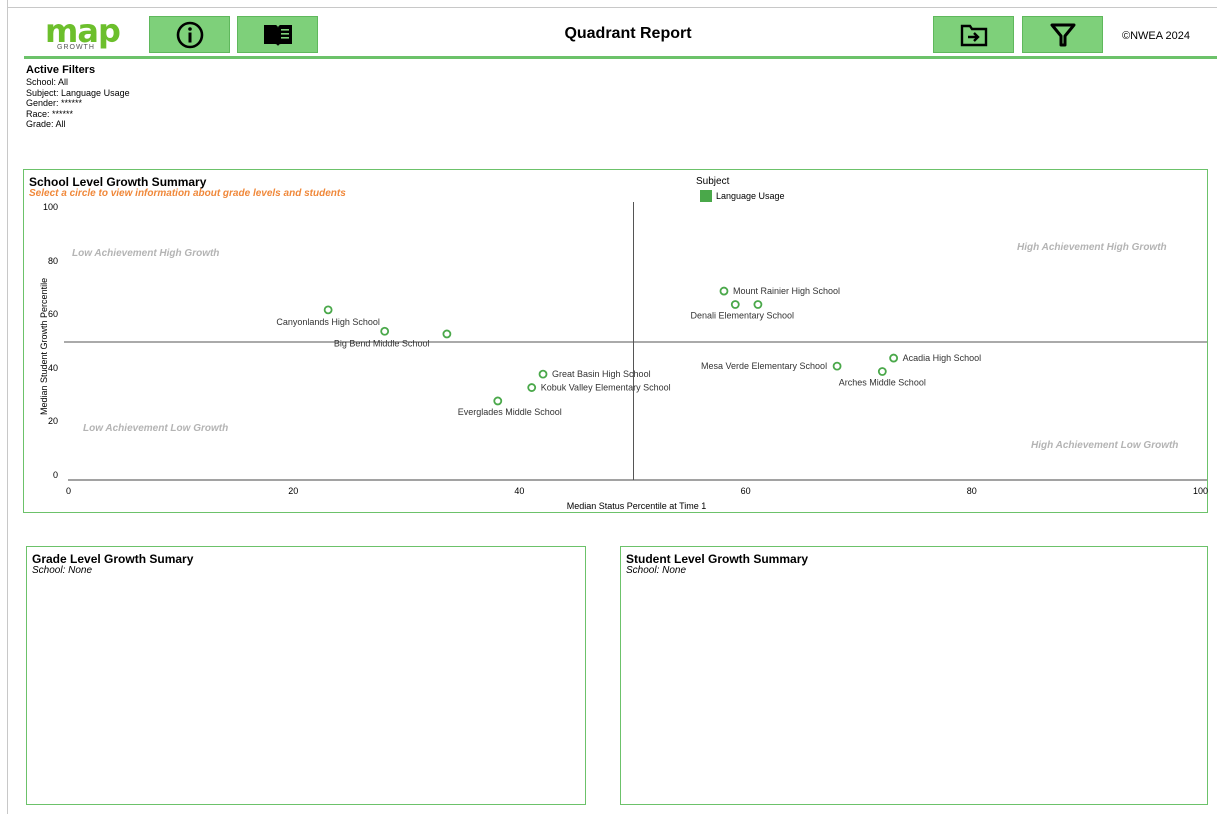  I want to click on school-point-label: Big Bend Middle School, so click(382, 343).